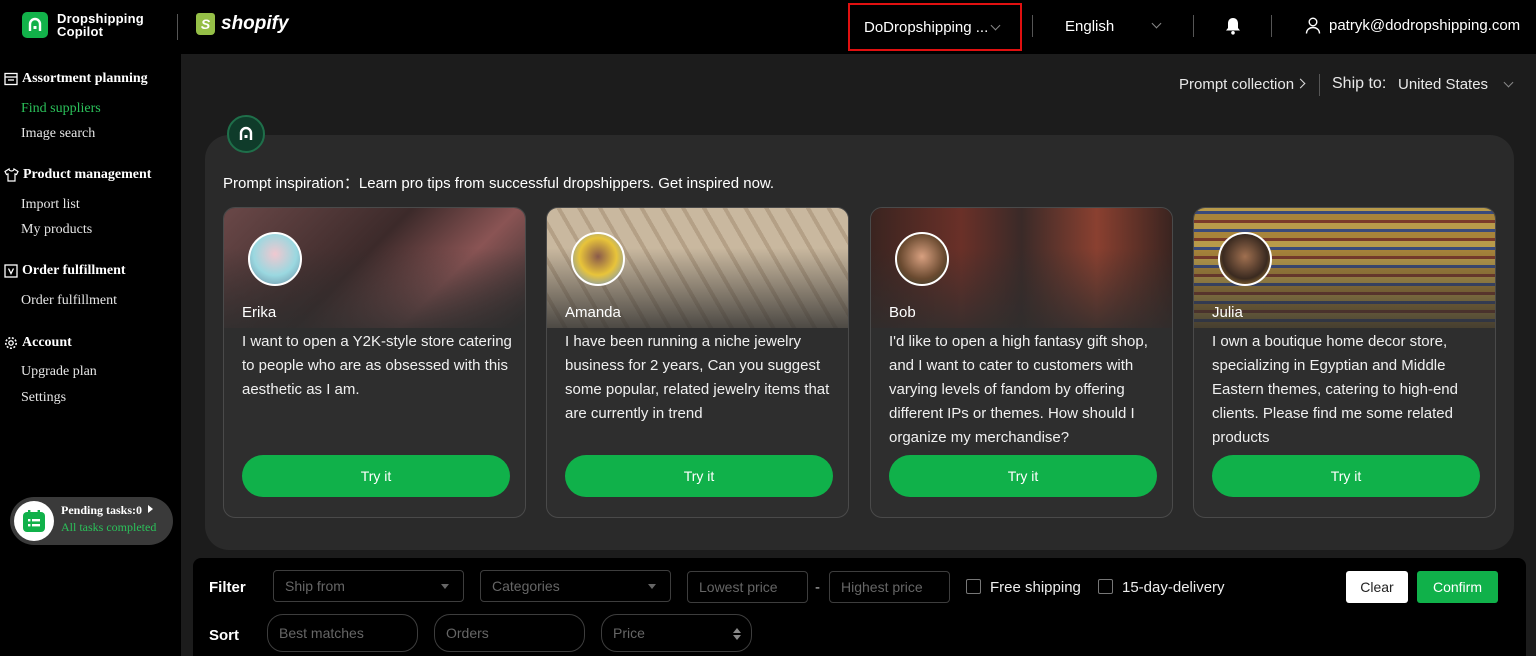 The width and height of the screenshot is (1536, 656). Describe the element at coordinates (69, 301) in the screenshot. I see `sidebar-item-order-fulfillment: Order fulfillment` at that location.